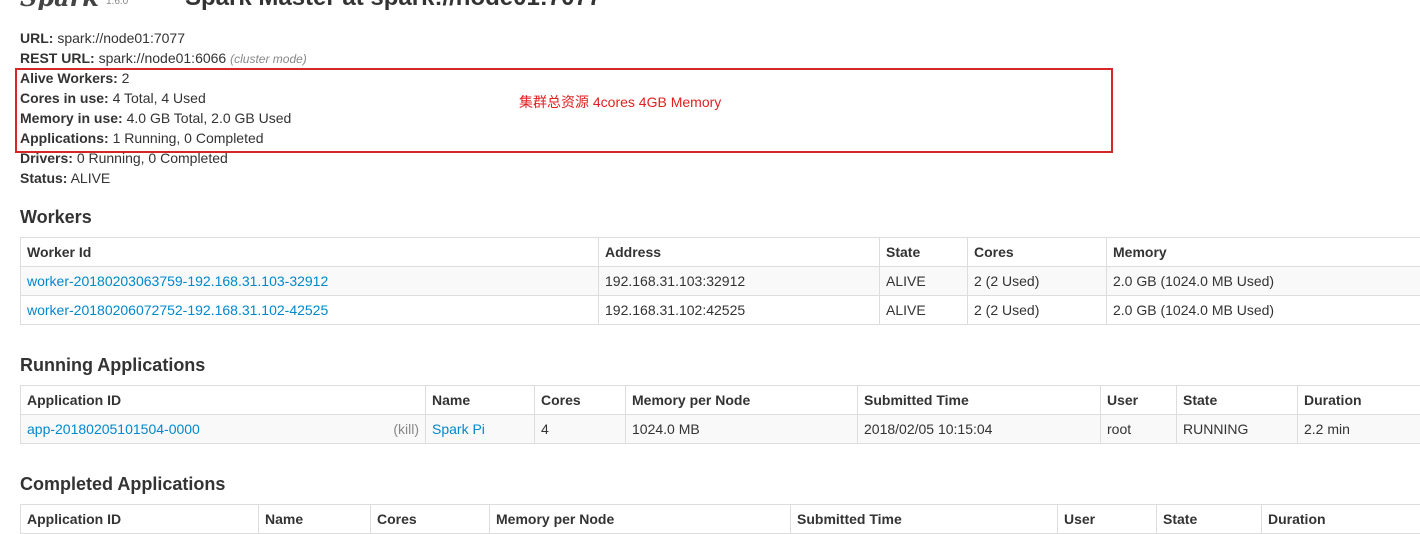 This screenshot has height=534, width=1420. What do you see at coordinates (741, 429) in the screenshot?
I see `app-memory: 1024.0 MB` at bounding box center [741, 429].